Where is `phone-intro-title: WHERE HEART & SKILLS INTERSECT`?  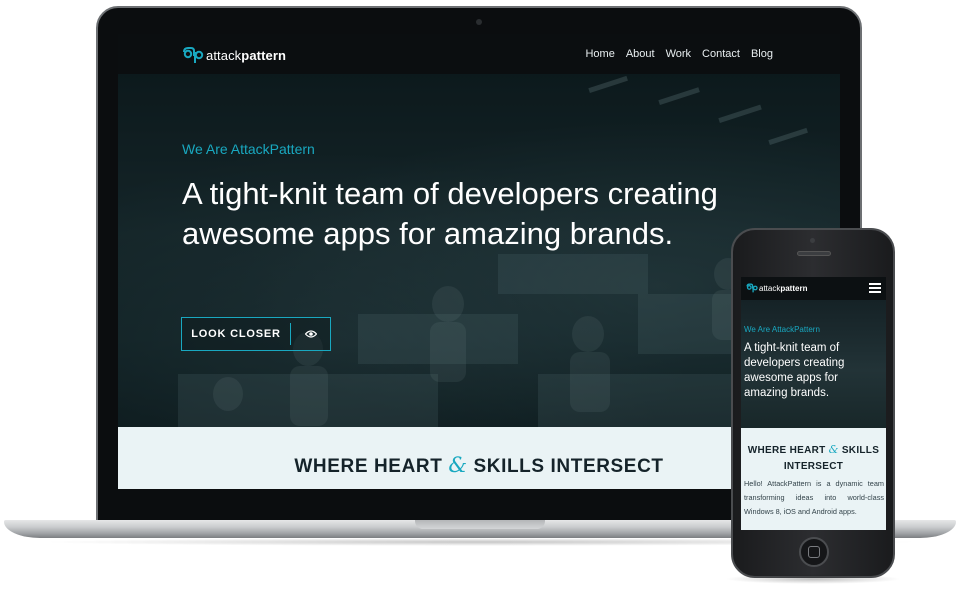
phone-intro-title: WHERE HEART & SKILLS INTERSECT is located at coordinates (813, 458).